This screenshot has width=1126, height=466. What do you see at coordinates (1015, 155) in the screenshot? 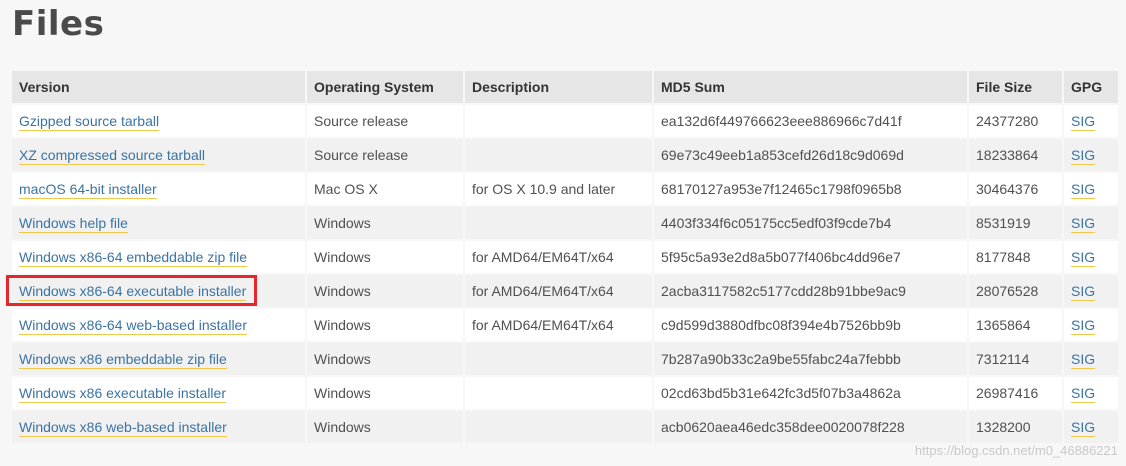
I see `file-size-cell: 18233864` at bounding box center [1015, 155].